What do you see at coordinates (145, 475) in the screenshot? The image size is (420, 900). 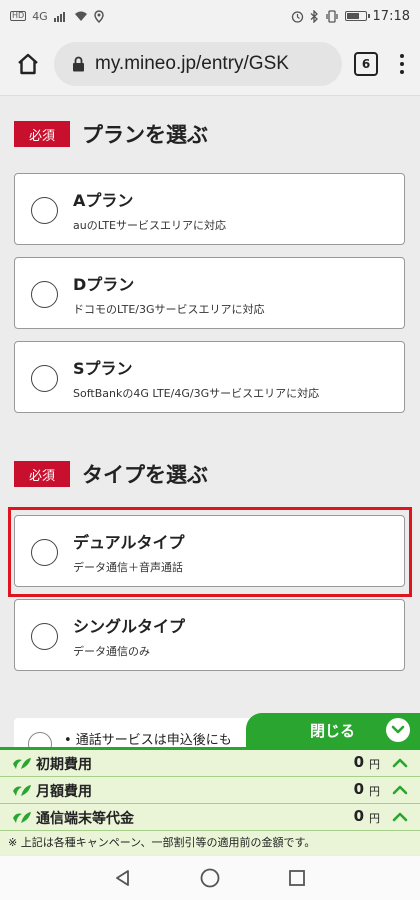 I see `type-section-title: タイプを選ぶ` at bounding box center [145, 475].